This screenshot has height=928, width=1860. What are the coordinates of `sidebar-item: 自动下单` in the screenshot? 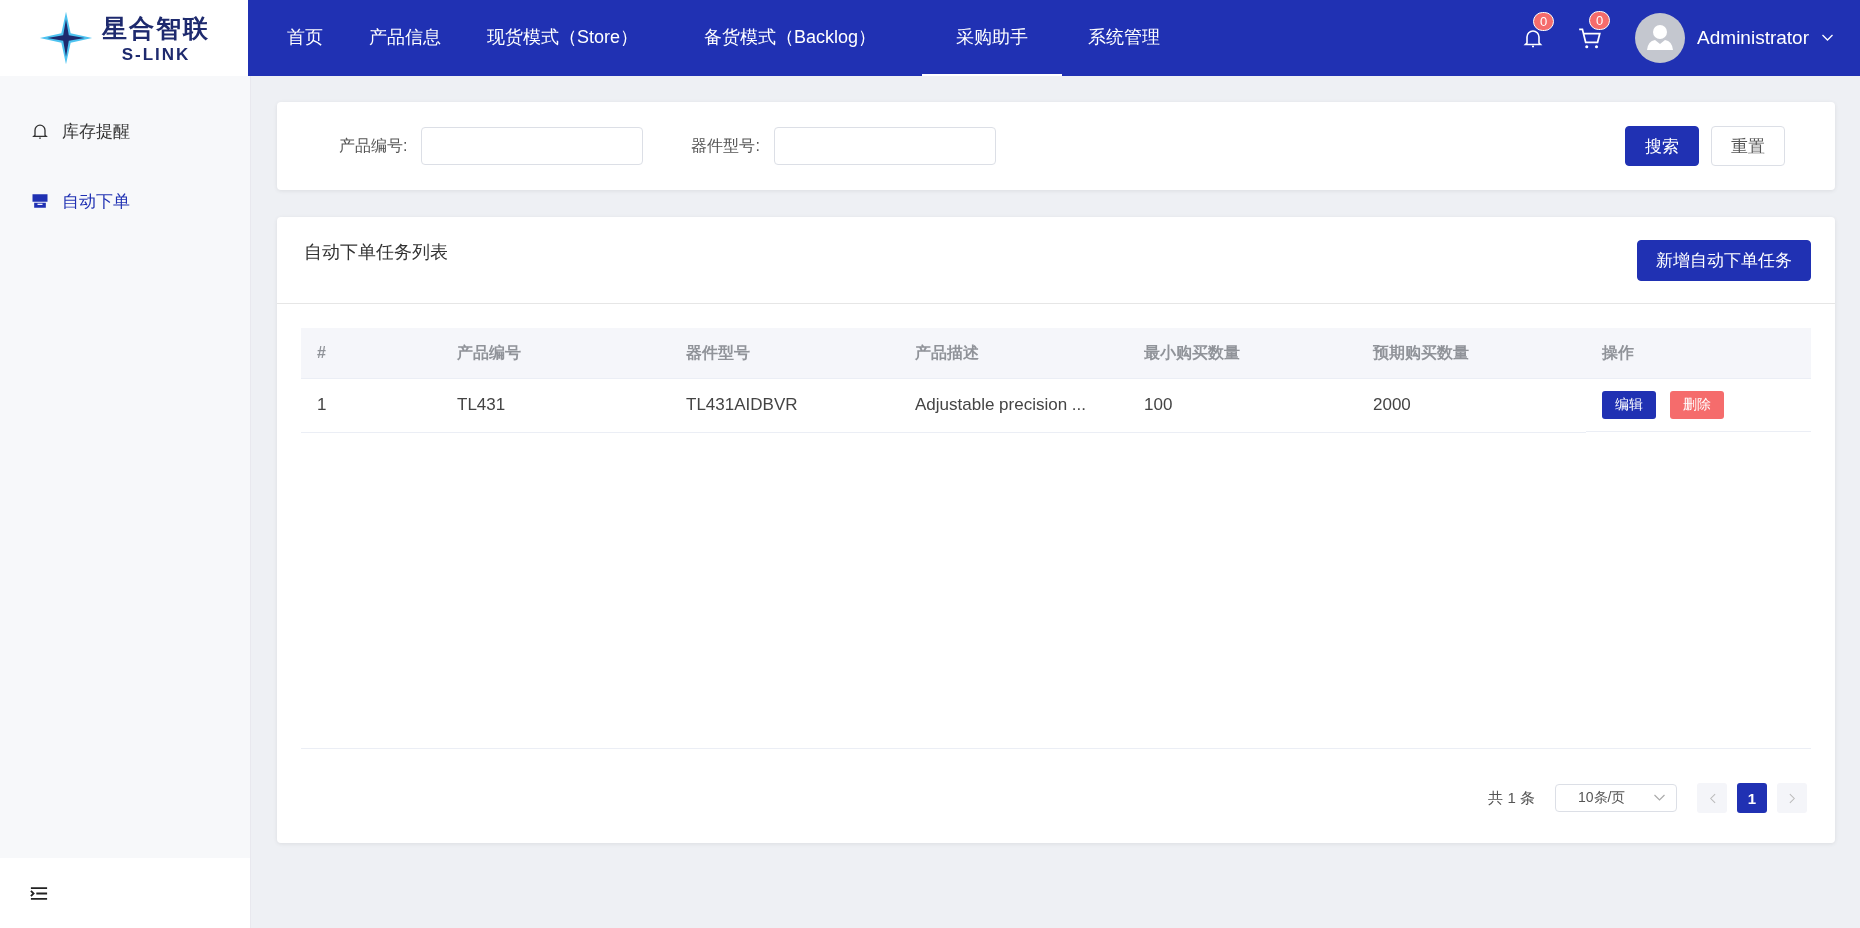 It's located at (125, 201).